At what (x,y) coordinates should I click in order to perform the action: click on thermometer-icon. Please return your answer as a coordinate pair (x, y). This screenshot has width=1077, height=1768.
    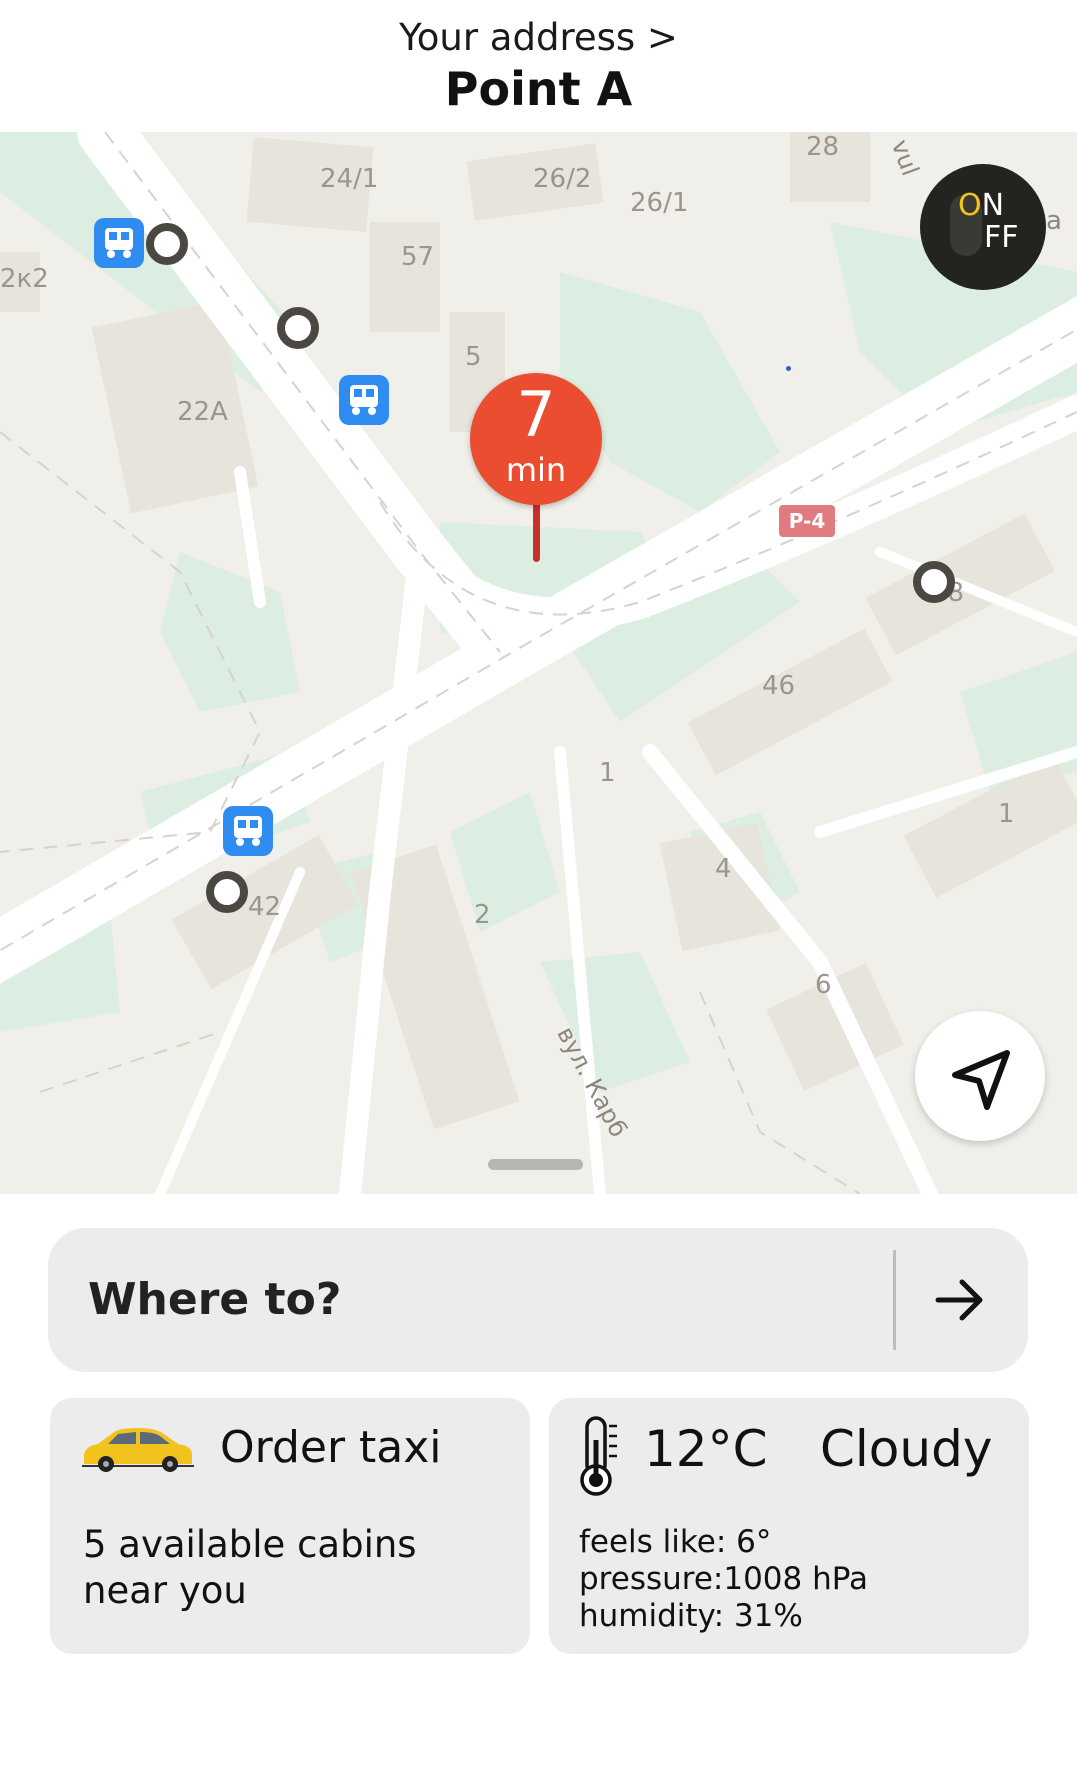
    Looking at the image, I should click on (598, 1456).